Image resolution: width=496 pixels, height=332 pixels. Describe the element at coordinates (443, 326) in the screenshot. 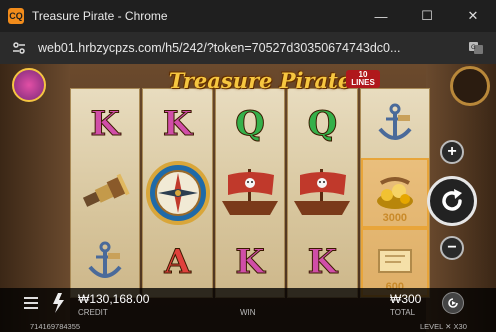

I see `level-indicator: LEVEL ✕ X30` at that location.